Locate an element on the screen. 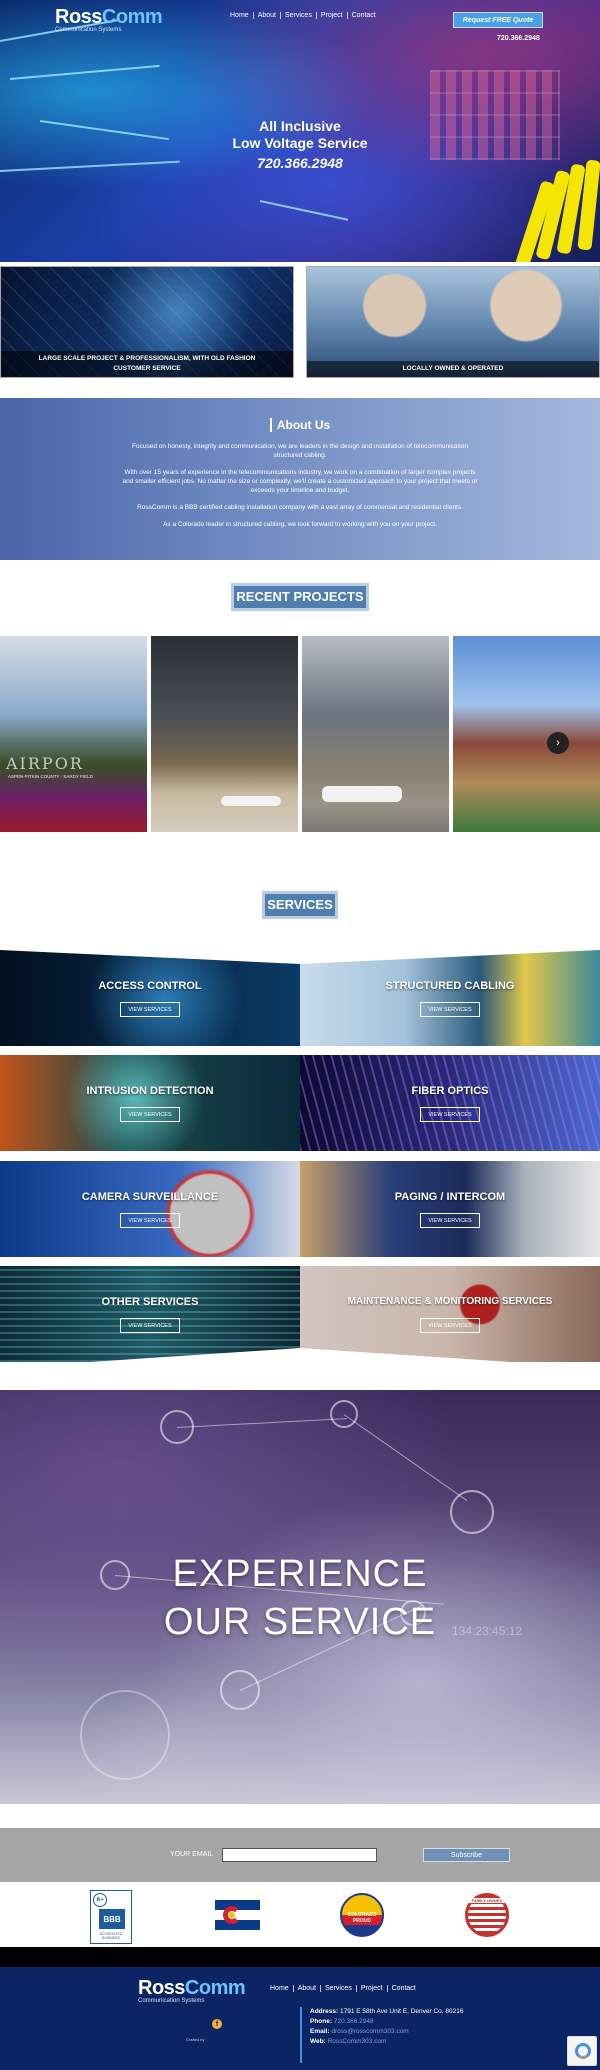 The height and width of the screenshot is (2070, 600). nav-project: Project is located at coordinates (332, 15).